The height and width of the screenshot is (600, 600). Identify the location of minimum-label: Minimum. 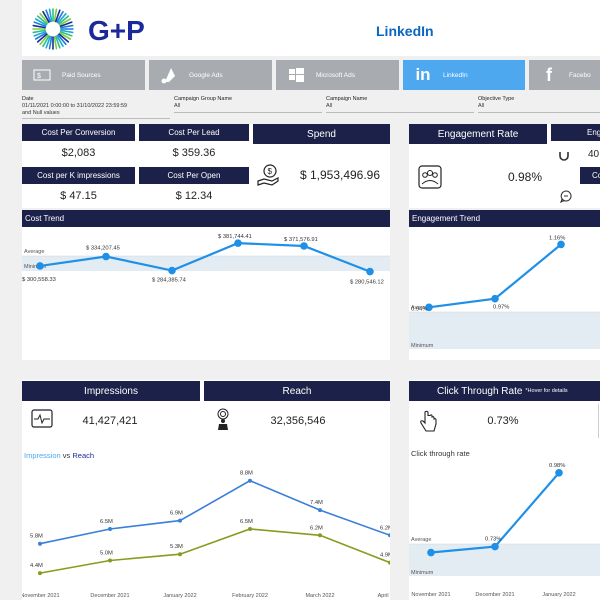
(422, 346).